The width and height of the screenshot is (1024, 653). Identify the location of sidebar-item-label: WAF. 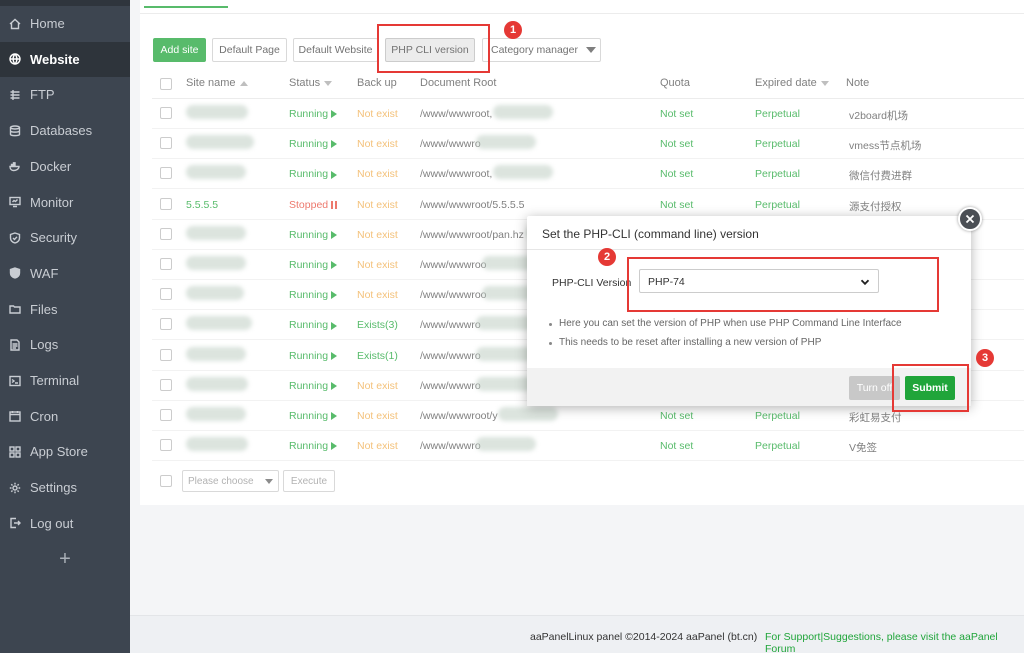
(44, 273).